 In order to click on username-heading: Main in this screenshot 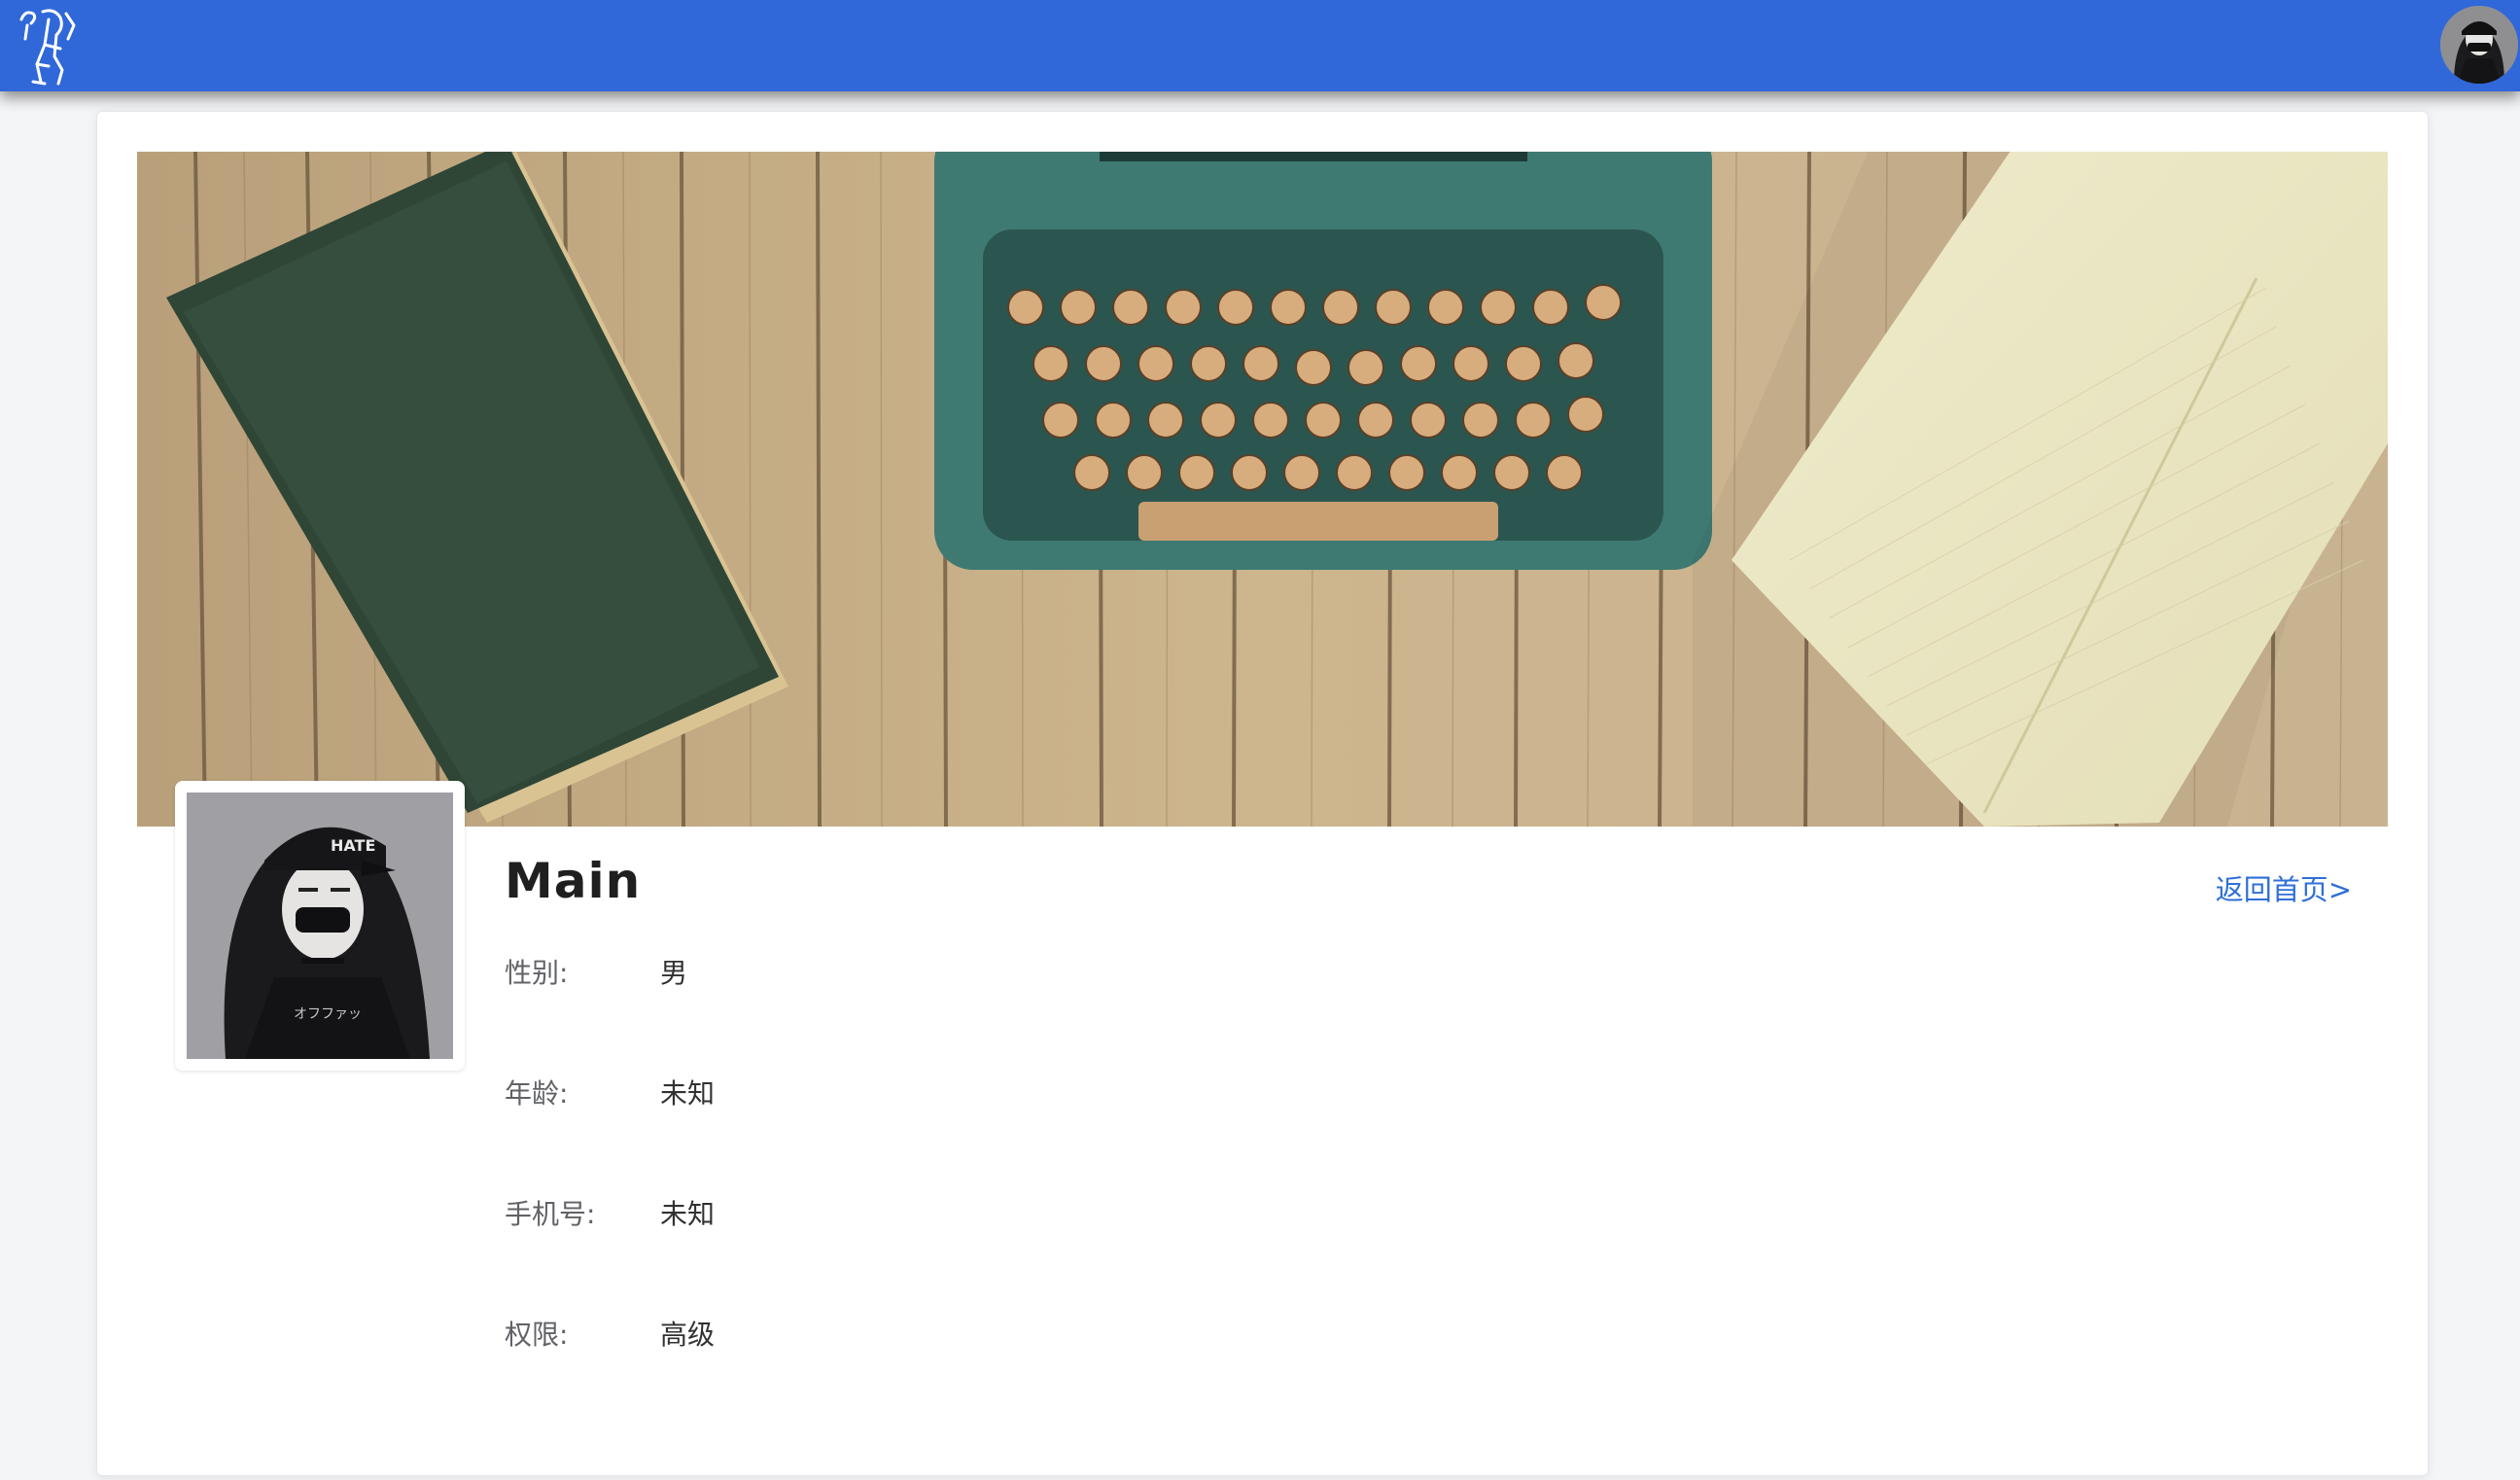, I will do `click(573, 881)`.